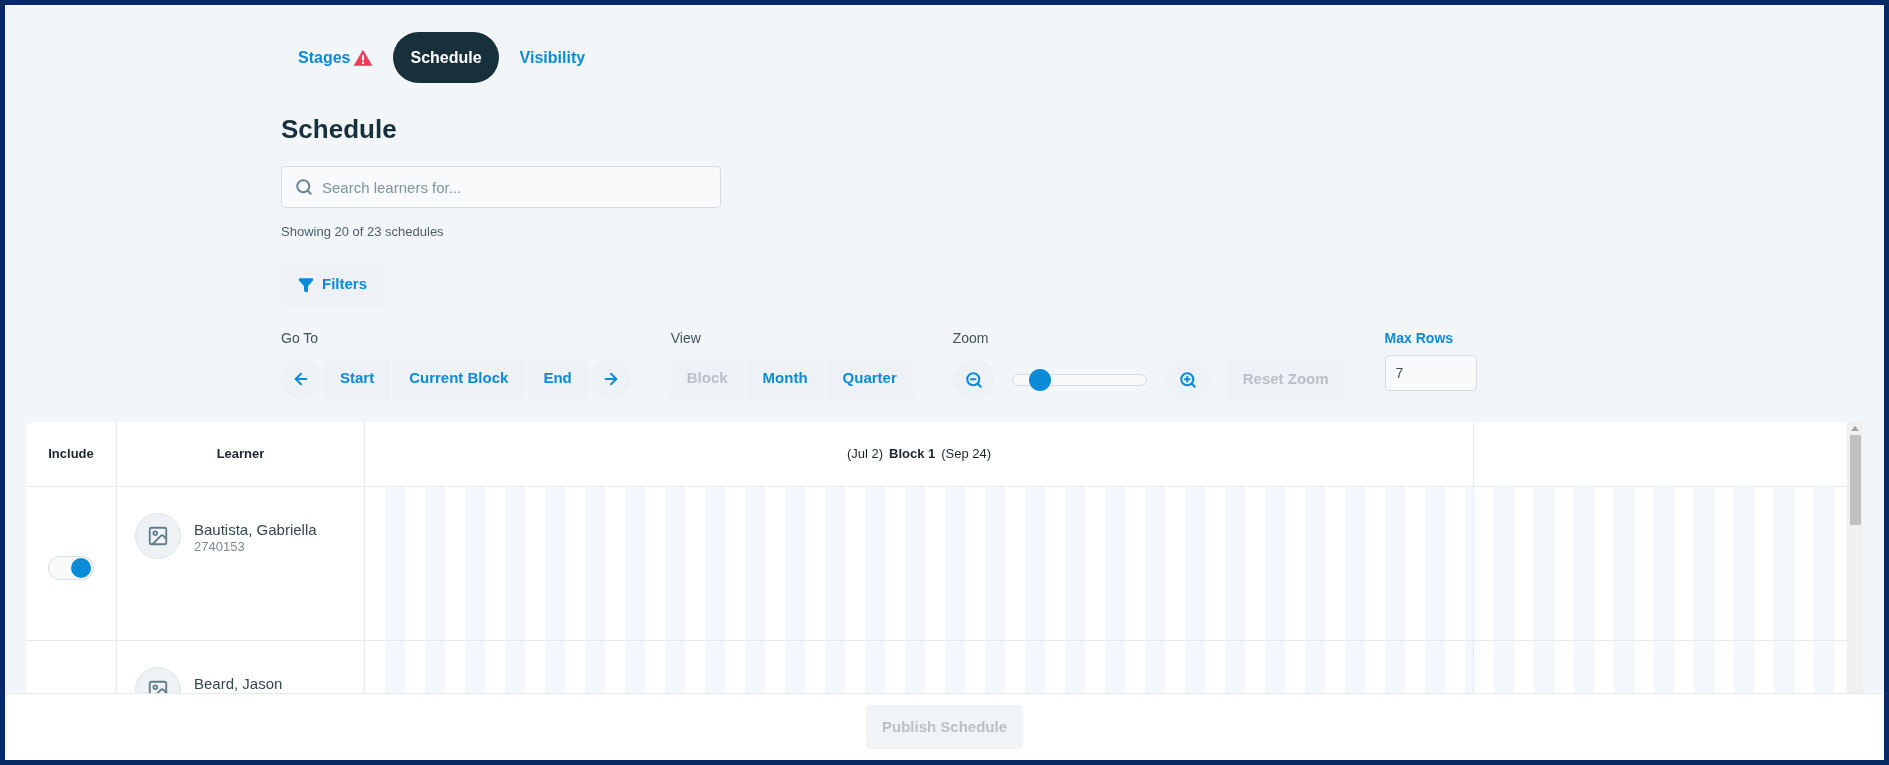 This screenshot has height=765, width=1889. What do you see at coordinates (785, 378) in the screenshot?
I see `view-button: Month` at bounding box center [785, 378].